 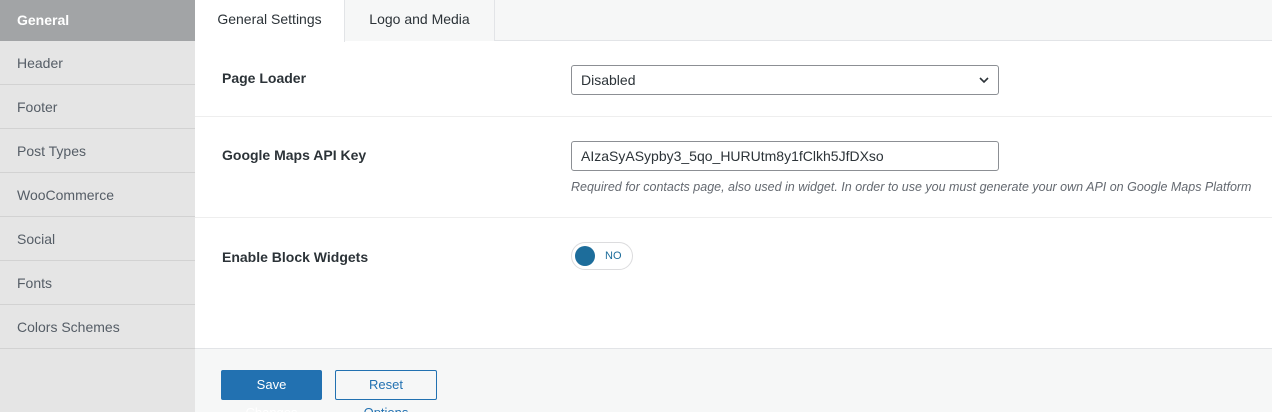 What do you see at coordinates (733, 21) in the screenshot?
I see `tab-bar: General Settings Logo and Media` at bounding box center [733, 21].